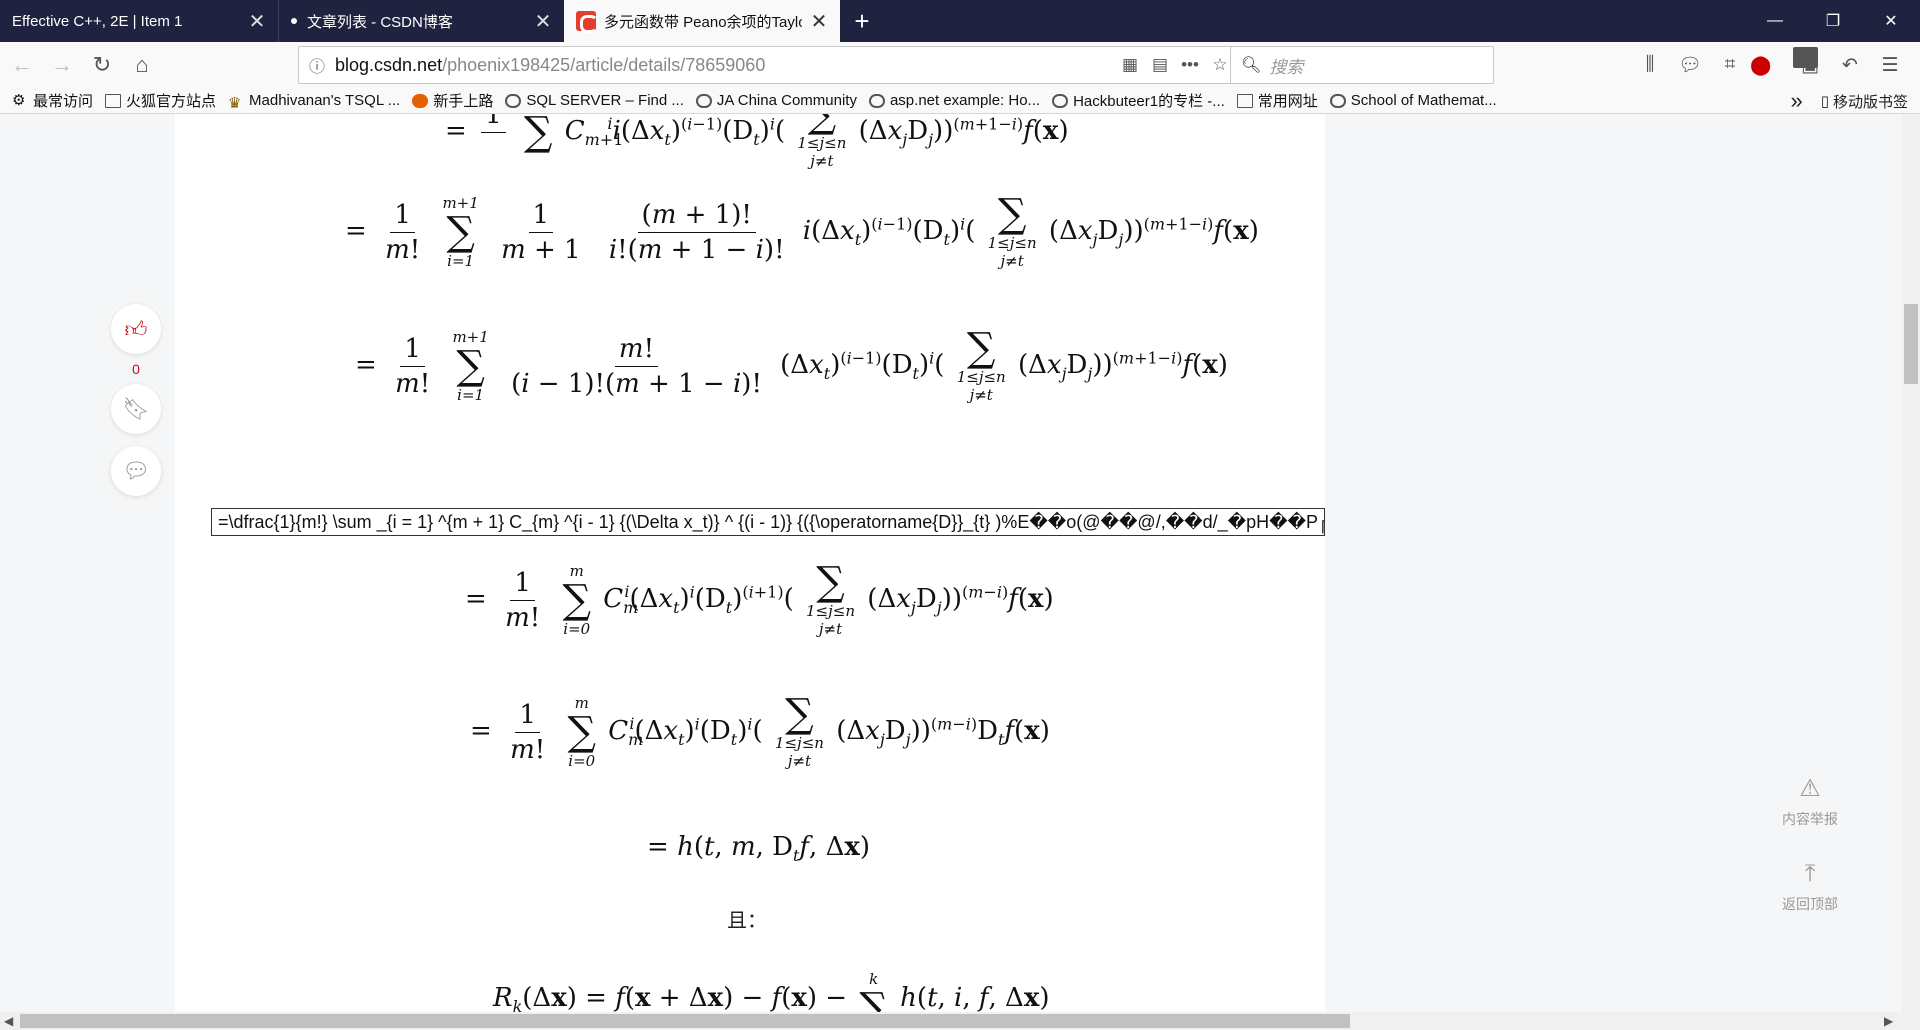  I want to click on bookmark-item: JA China Community, so click(776, 100).